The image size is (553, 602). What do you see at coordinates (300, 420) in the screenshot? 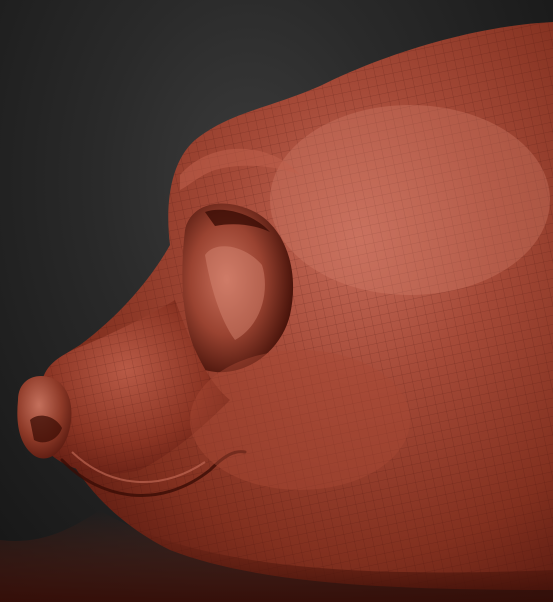
I see `cheek` at bounding box center [300, 420].